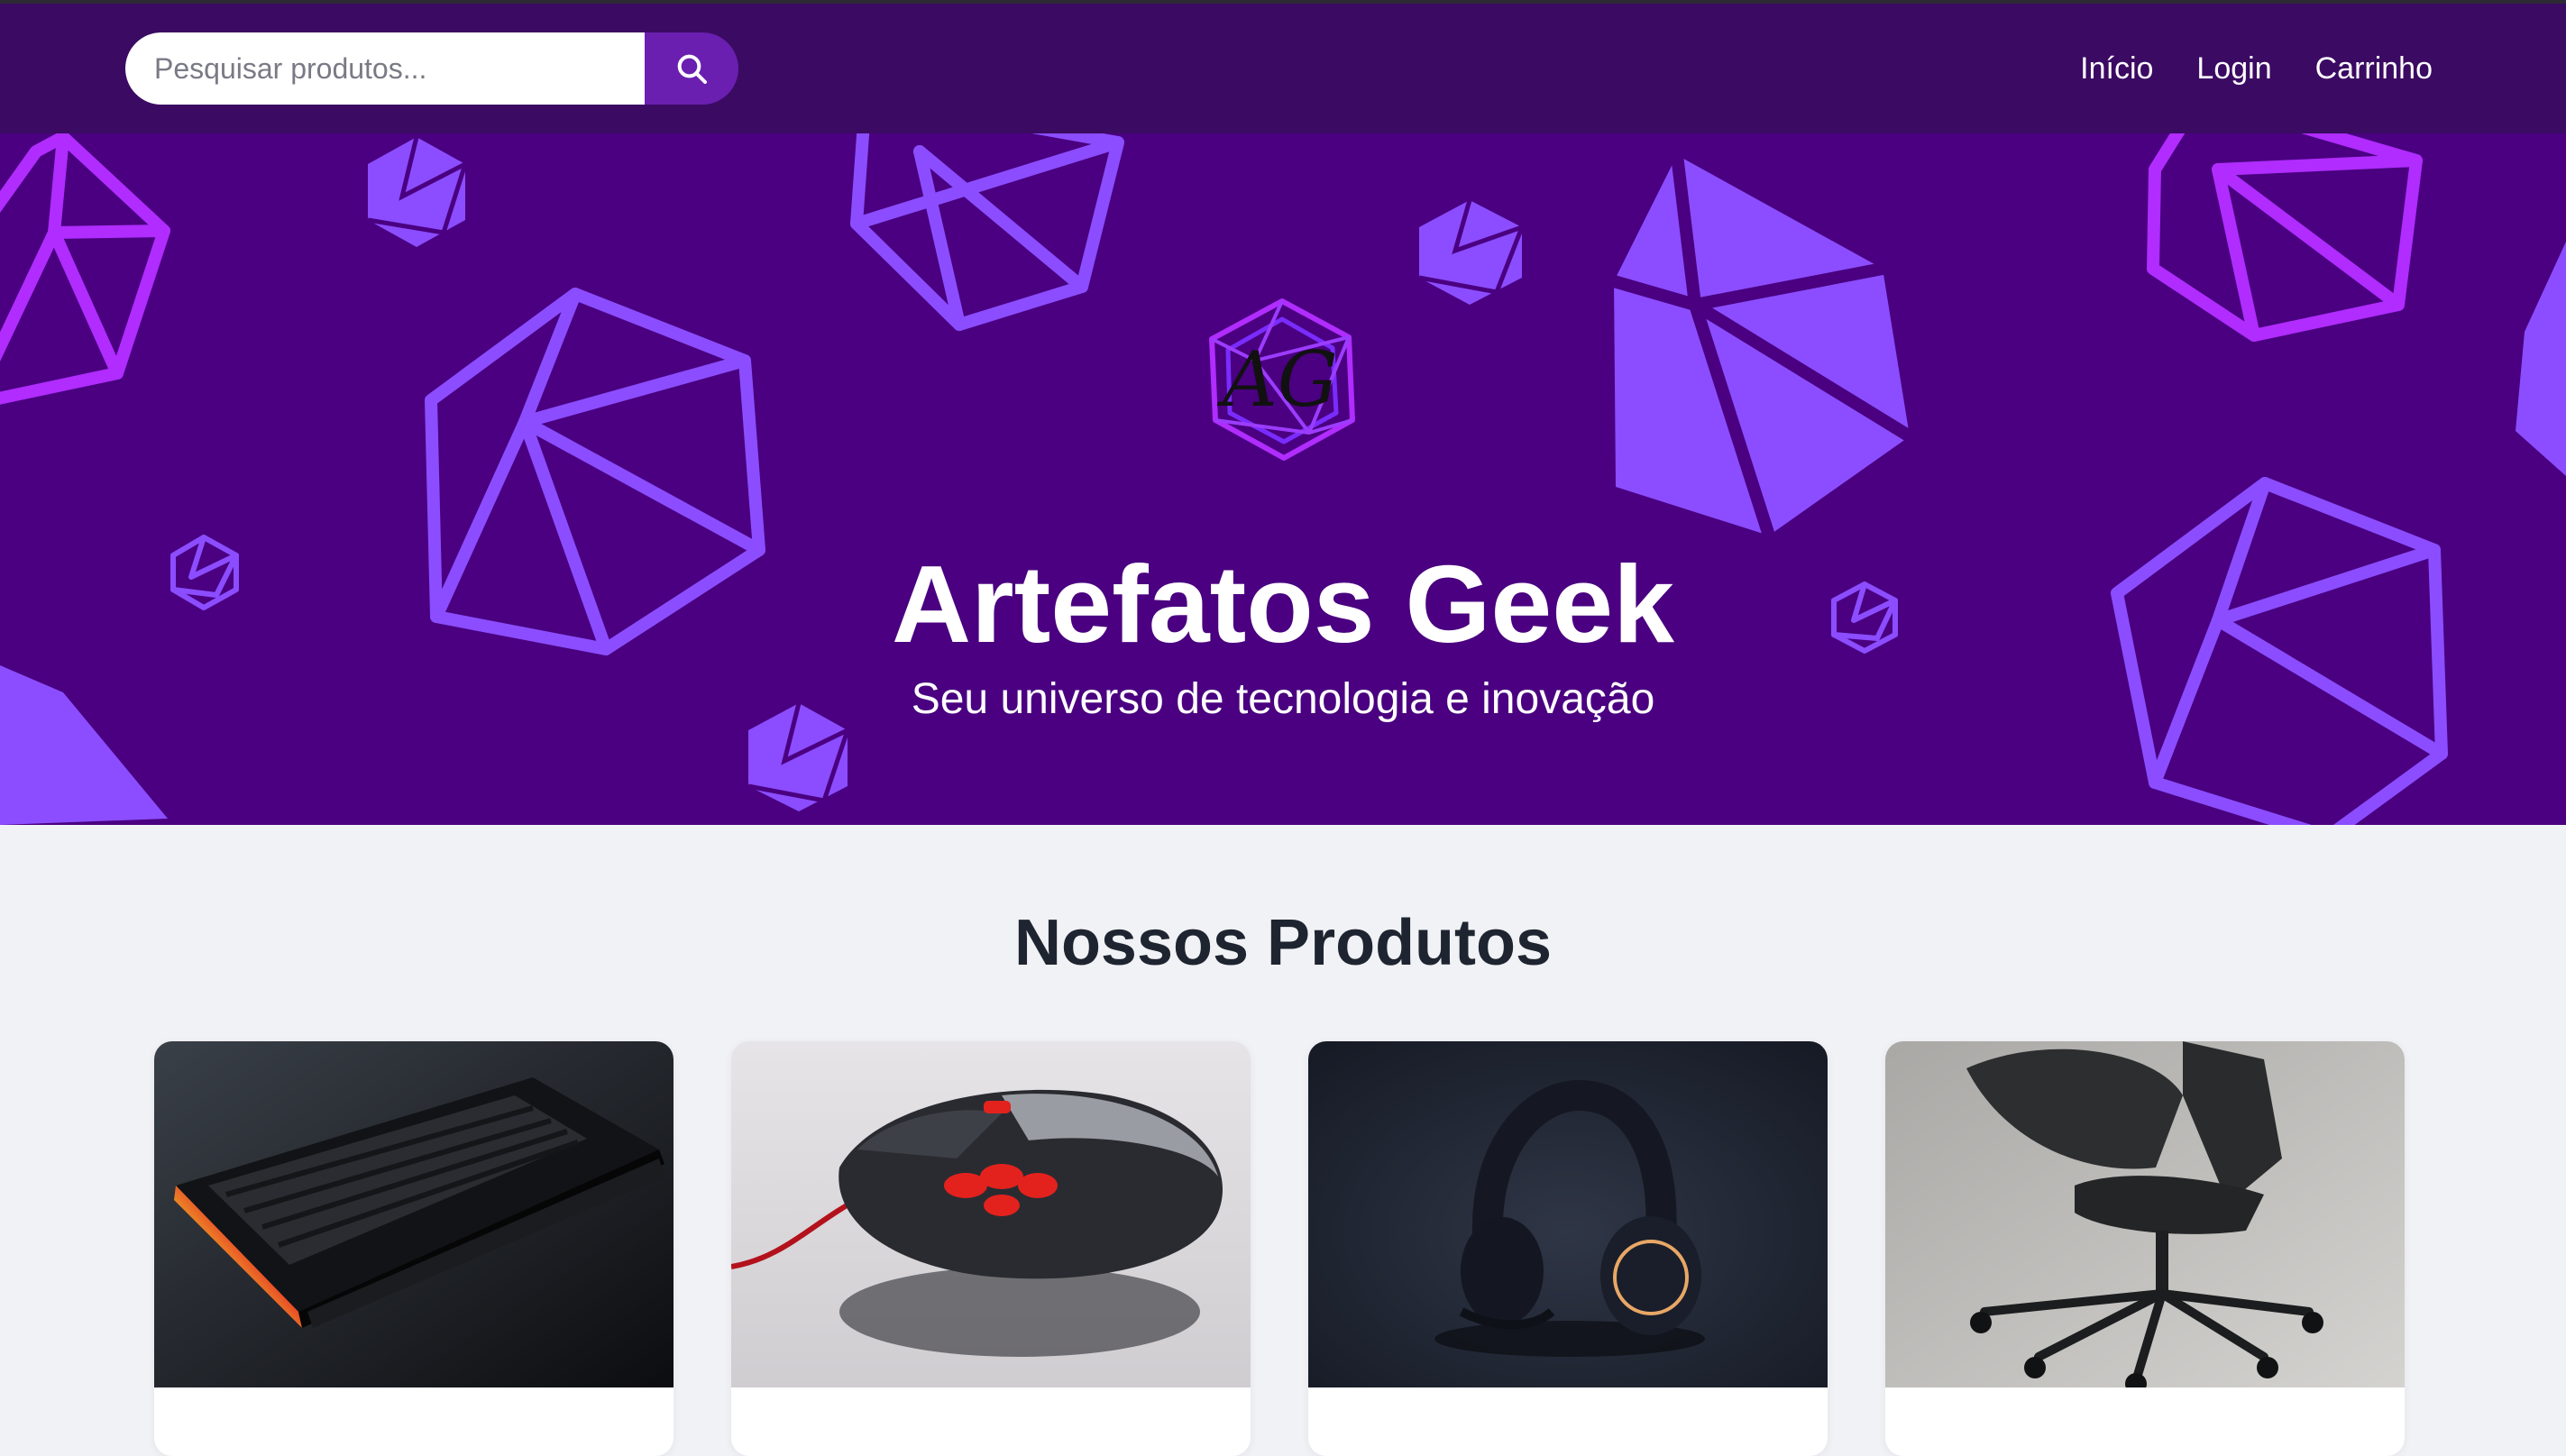  I want to click on product-image-chair, so click(2145, 1214).